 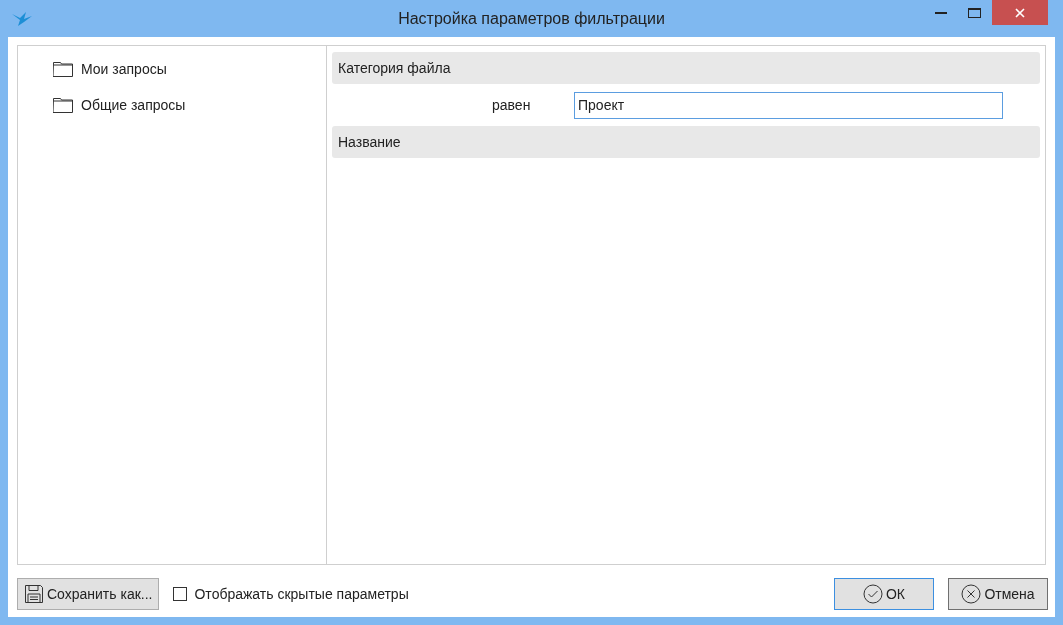 What do you see at coordinates (884, 594) in the screenshot?
I see `ok-button: ОК` at bounding box center [884, 594].